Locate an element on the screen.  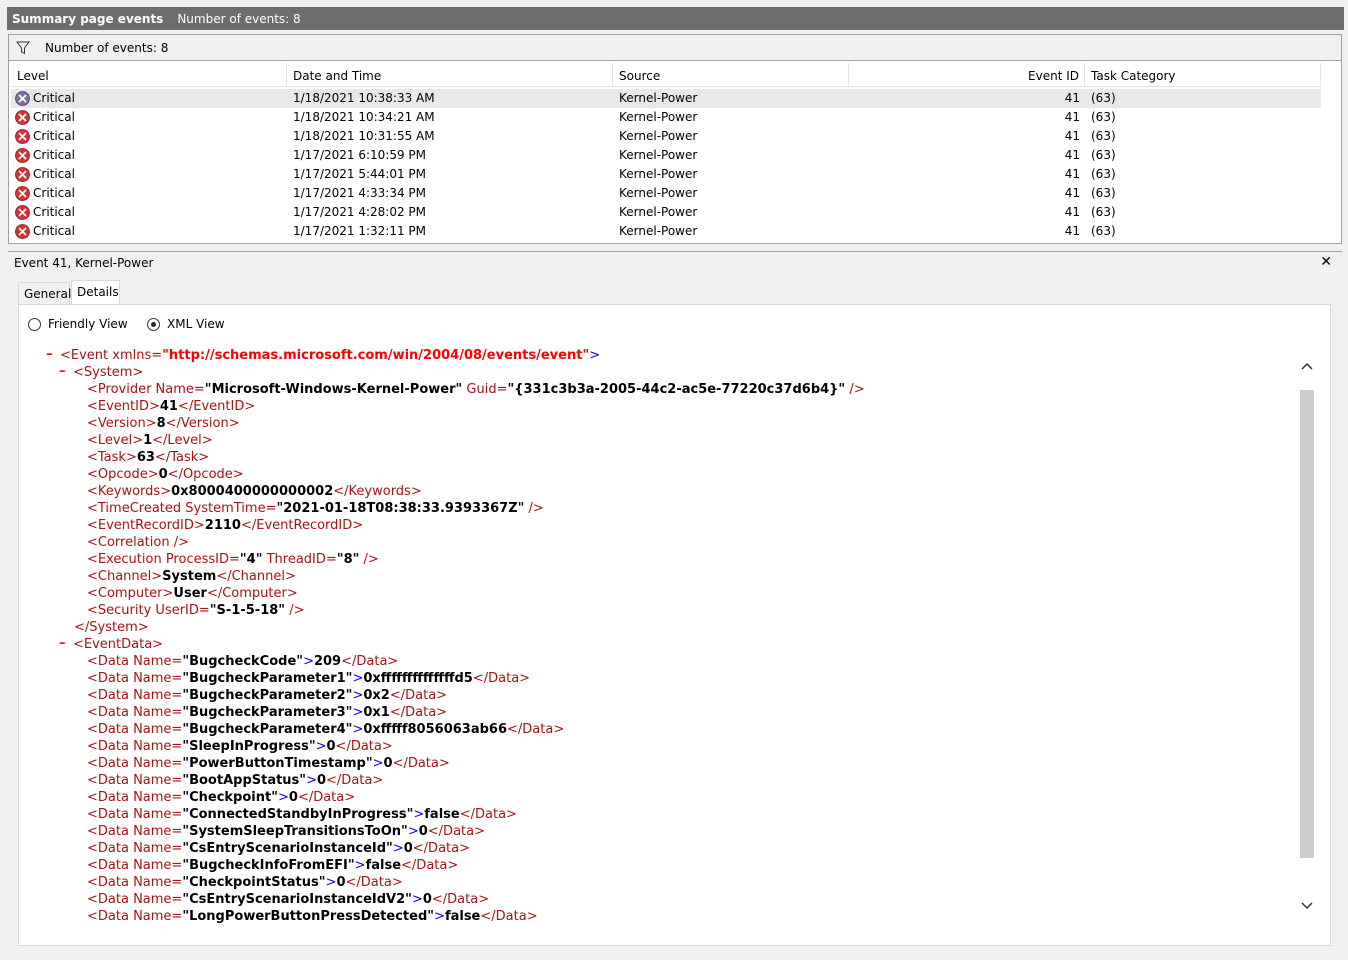
xml-data-line: <Data Name="BugcheckCode">209</Data> is located at coordinates (242, 661).